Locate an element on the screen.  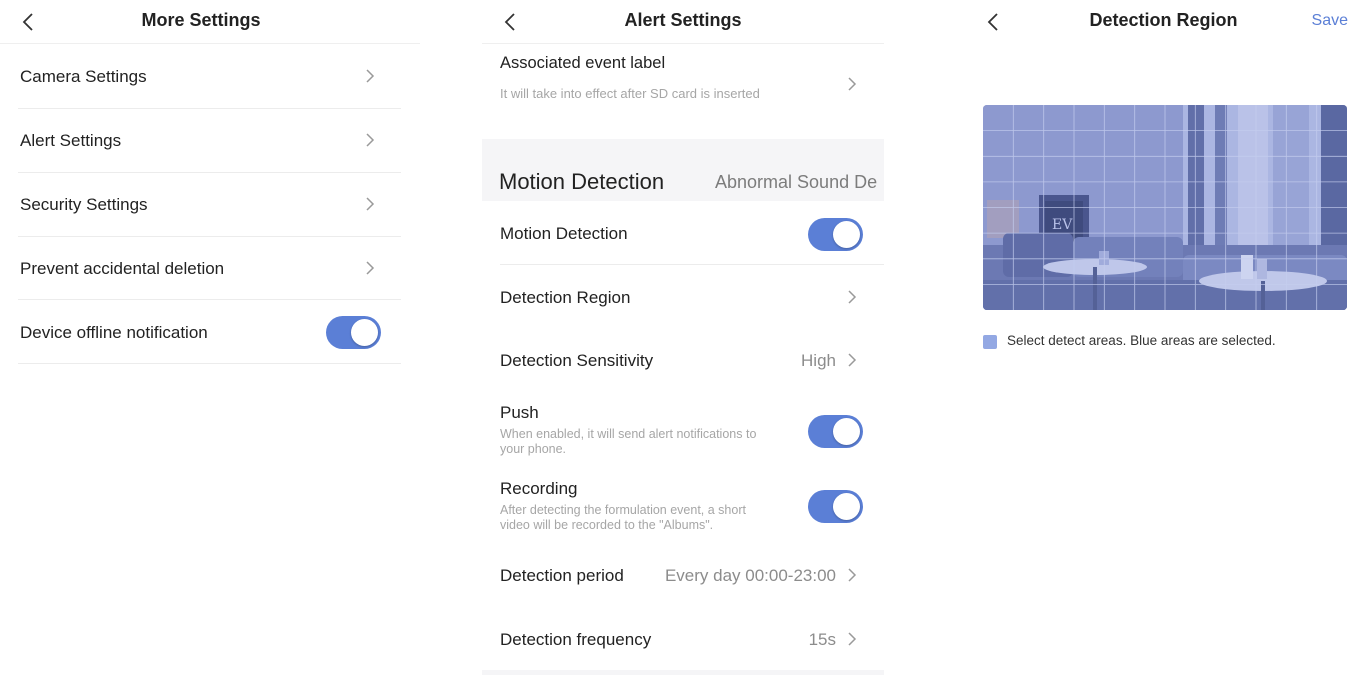
selected-area-legend-swatch is located at coordinates (990, 342).